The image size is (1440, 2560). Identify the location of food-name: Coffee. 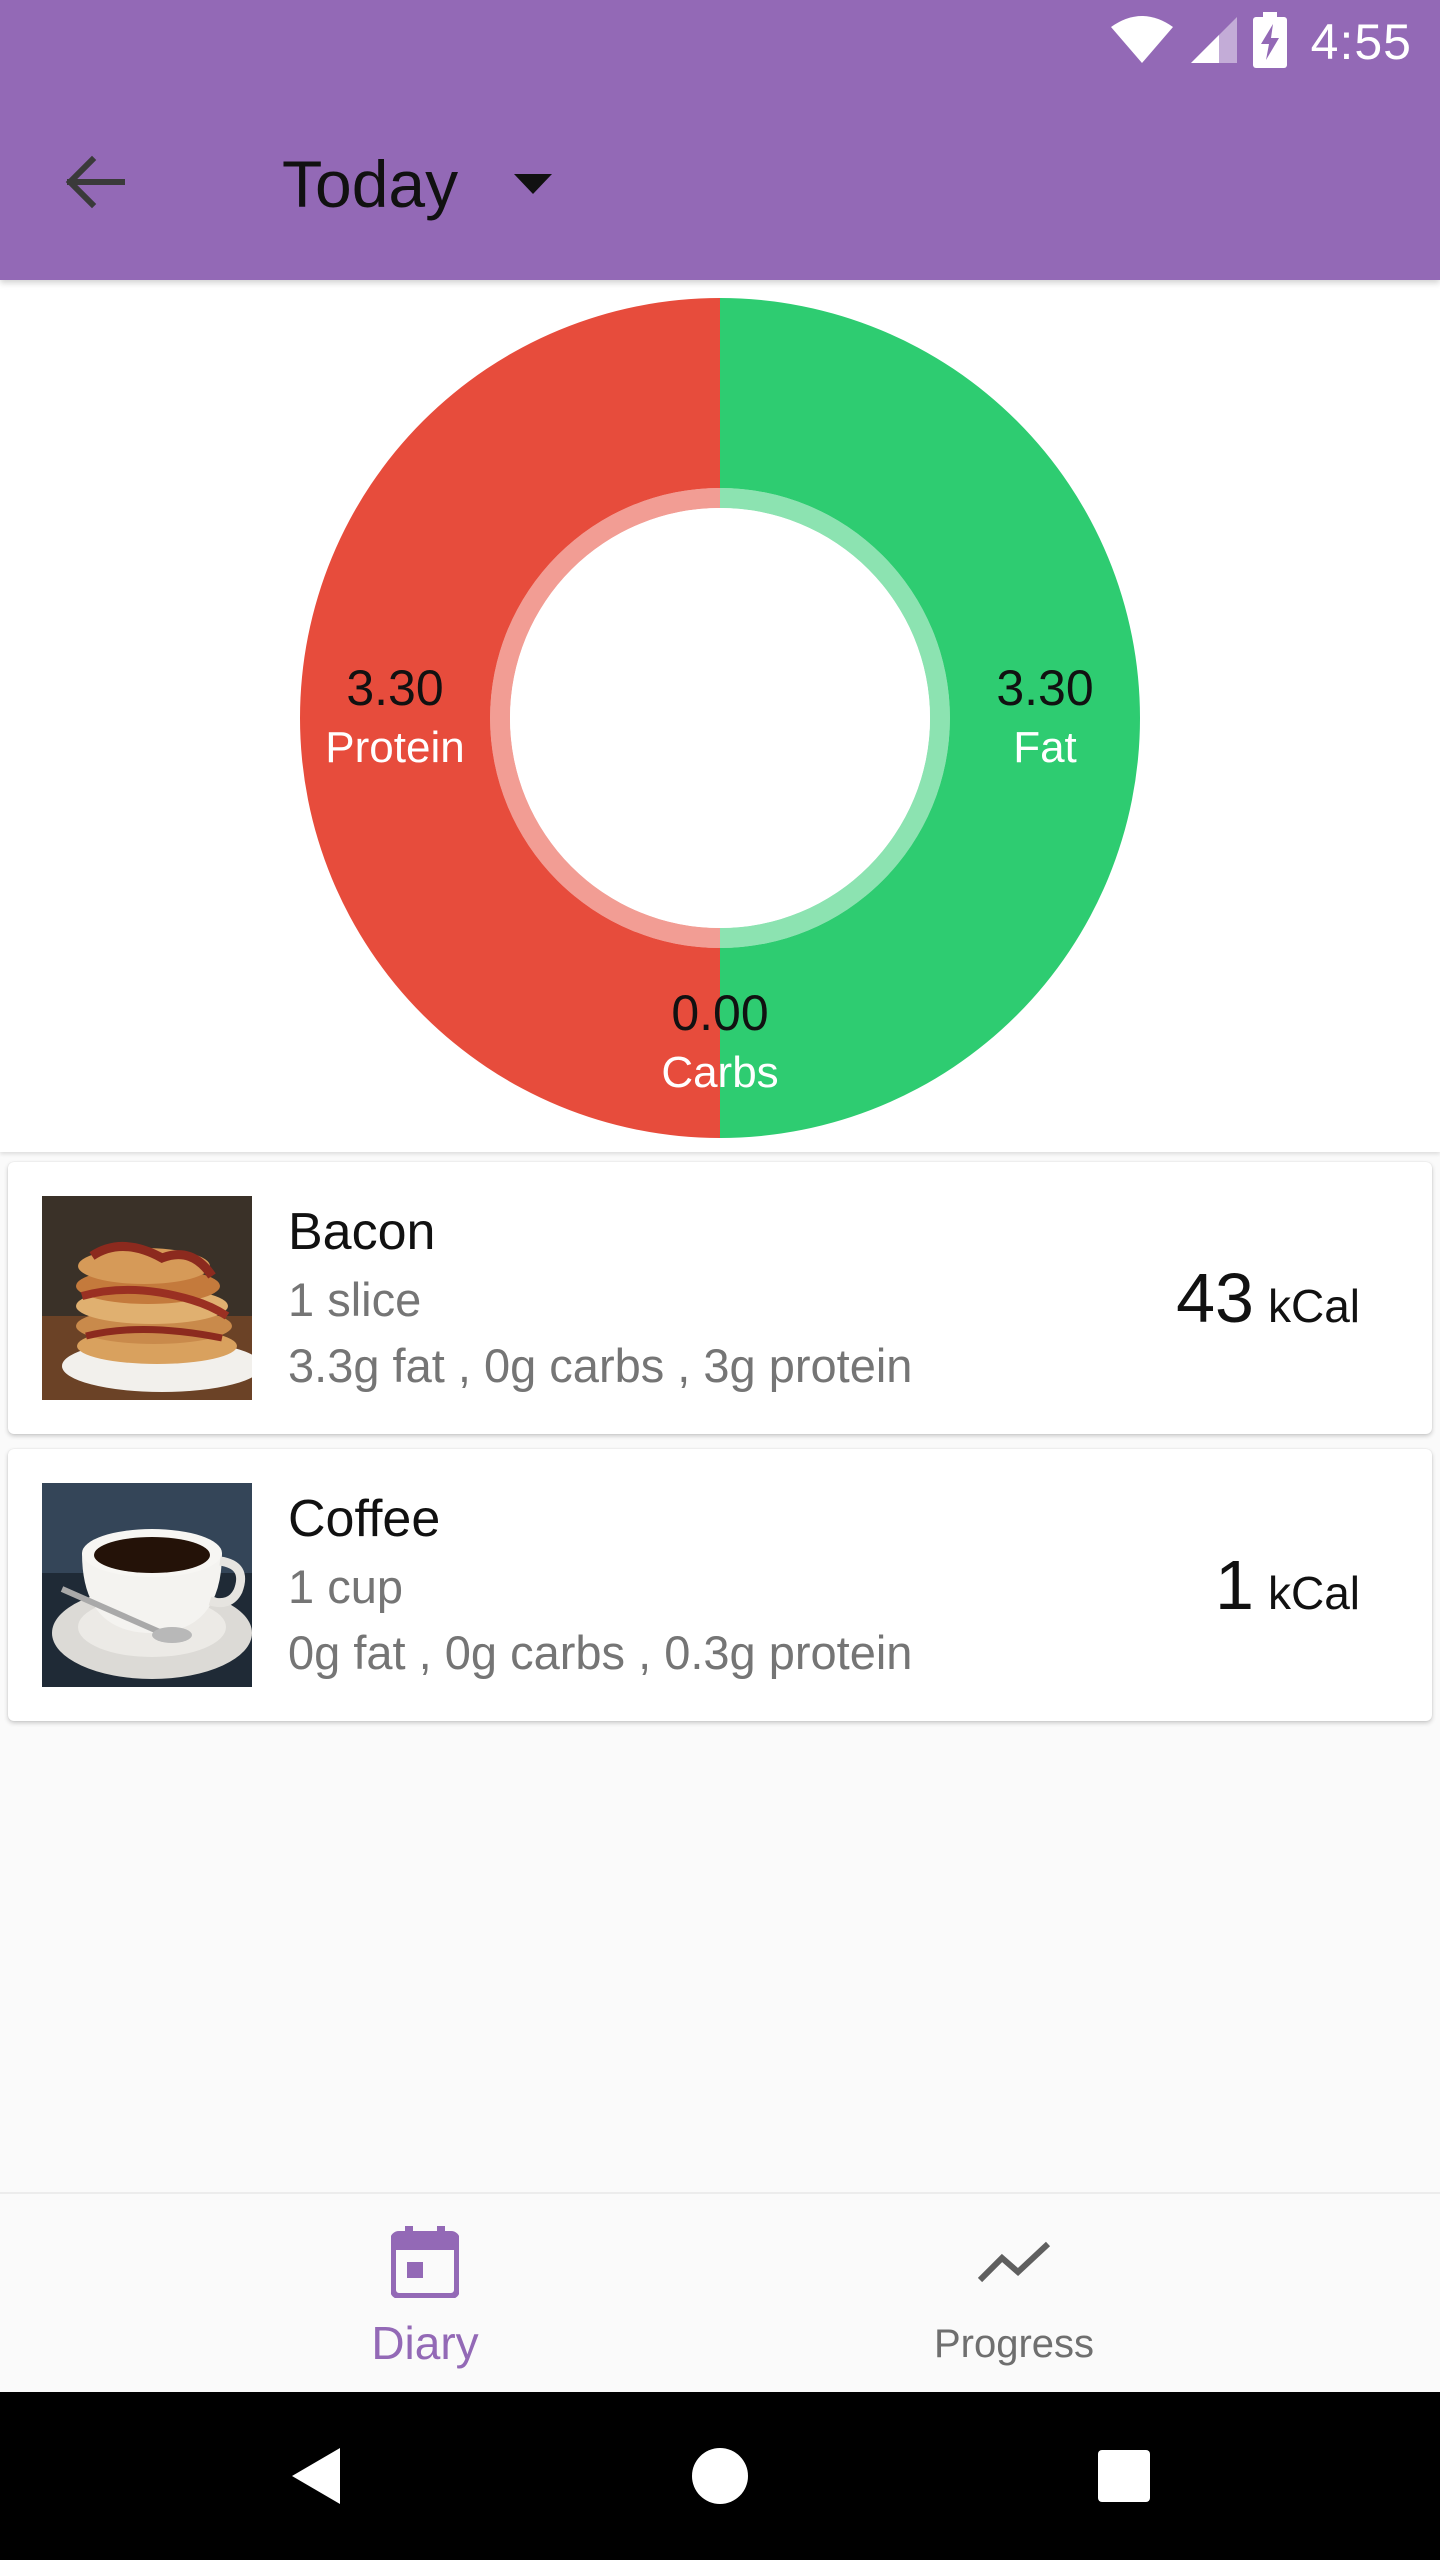
(364, 1519).